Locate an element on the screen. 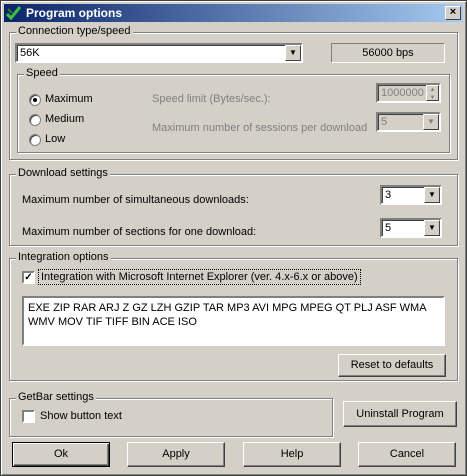 The width and height of the screenshot is (467, 476). speed-legend: Speed is located at coordinates (42, 73).